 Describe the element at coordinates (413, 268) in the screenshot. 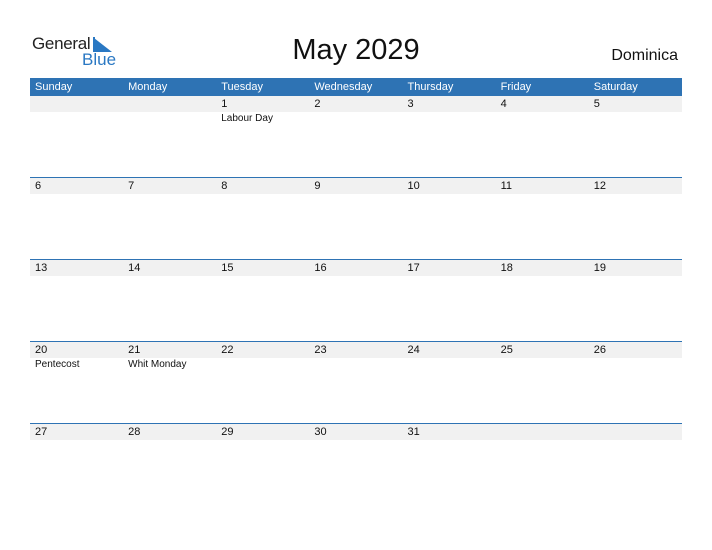

I see `day-number: 17` at that location.